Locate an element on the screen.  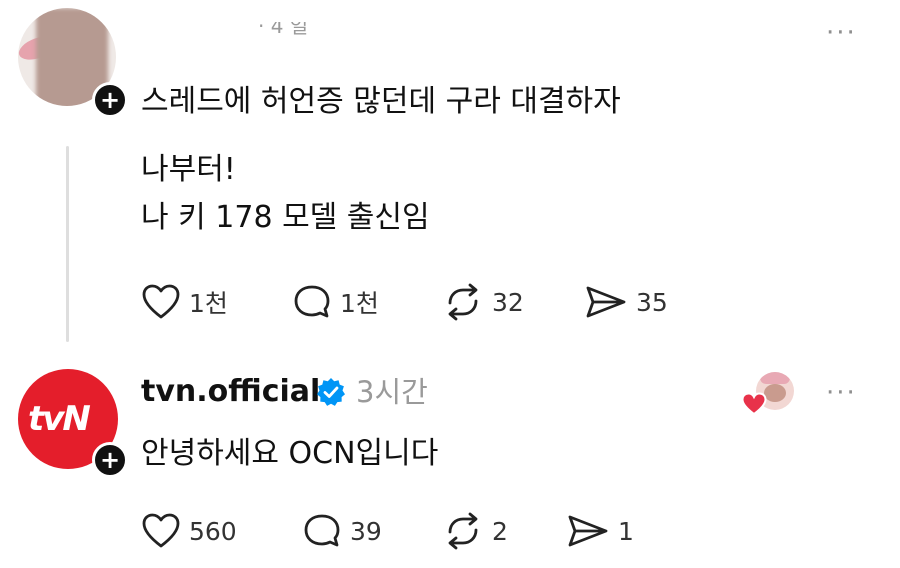
post2-reply-button: 39 is located at coordinates (342, 531).